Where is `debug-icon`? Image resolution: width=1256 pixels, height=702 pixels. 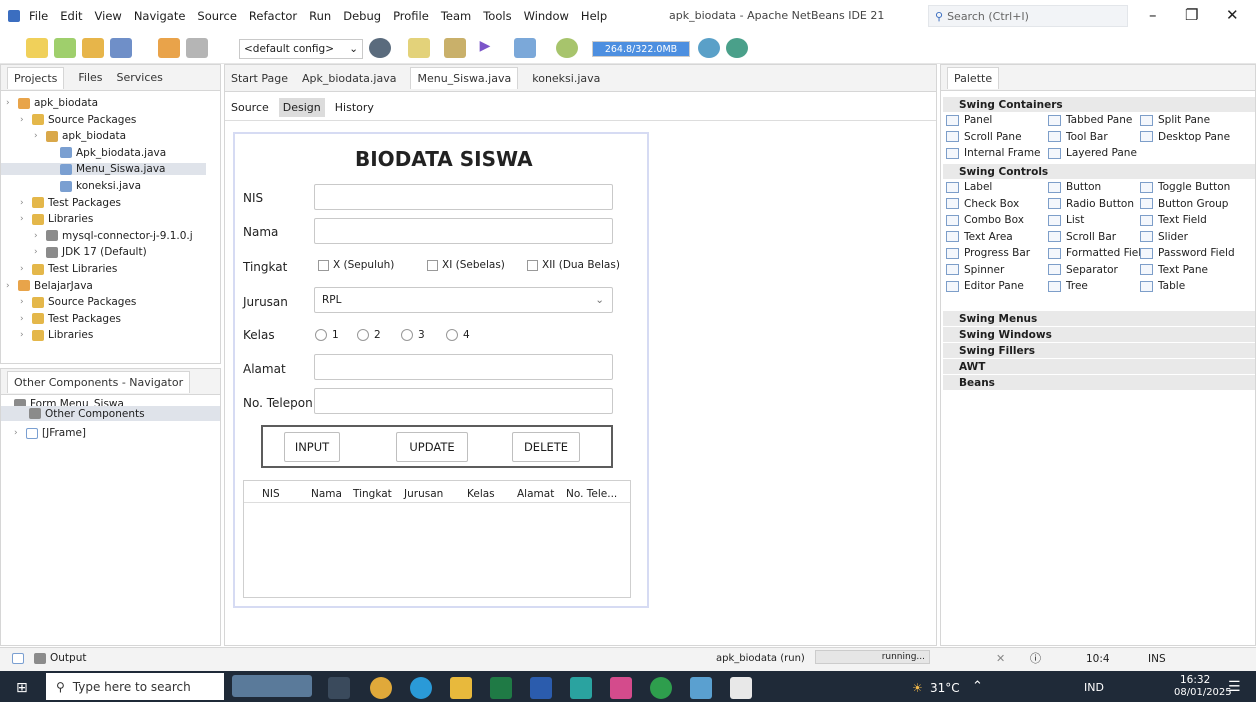
debug-icon is located at coordinates (525, 48).